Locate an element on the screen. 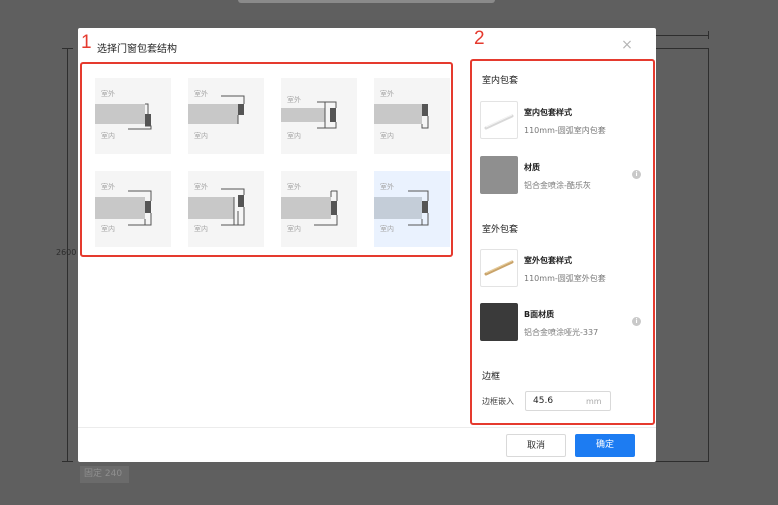 The image size is (778, 505). frame-inset-value: 45.6 is located at coordinates (543, 401).